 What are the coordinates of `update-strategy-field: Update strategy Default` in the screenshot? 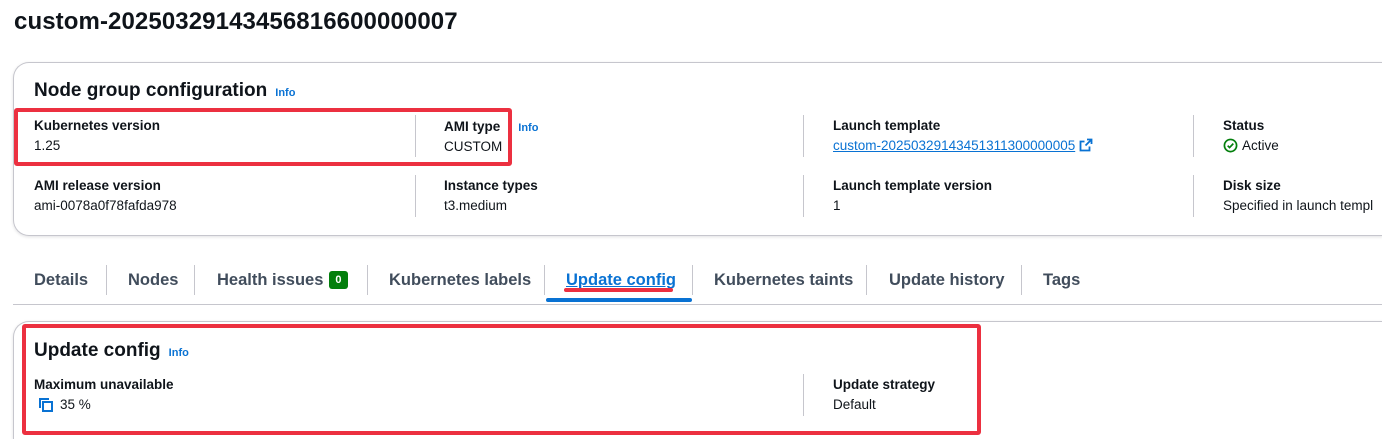 It's located at (884, 394).